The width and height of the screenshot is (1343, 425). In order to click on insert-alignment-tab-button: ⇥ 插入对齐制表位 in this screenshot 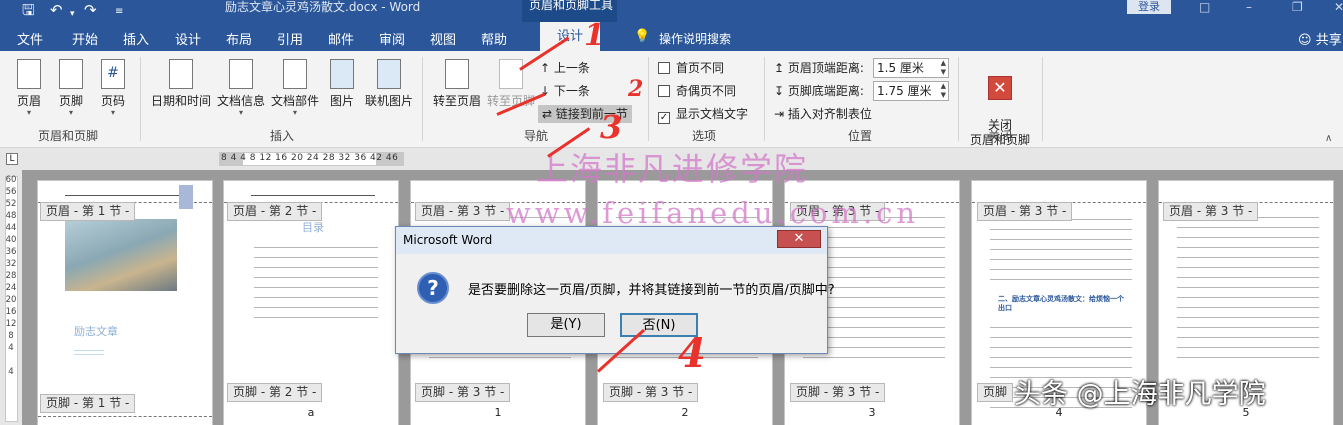, I will do `click(823, 114)`.